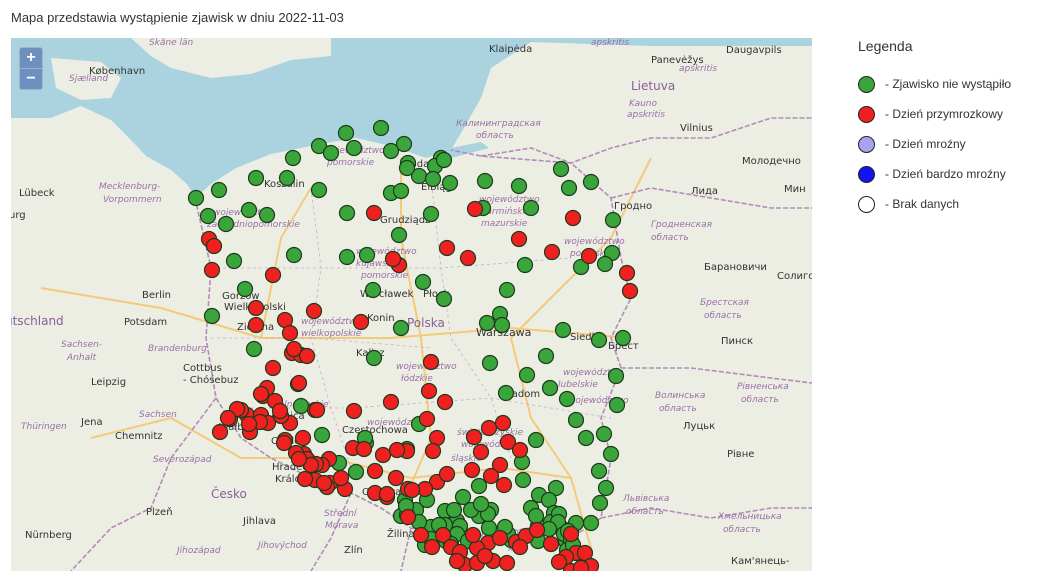 The height and width of the screenshot is (571, 1040). I want to click on zoom-in-button: +, so click(31, 58).